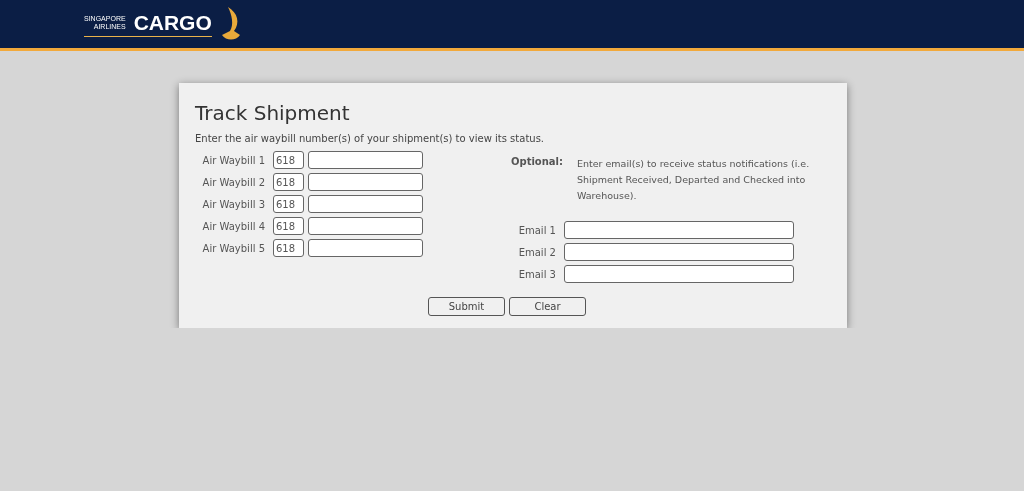  What do you see at coordinates (466, 306) in the screenshot?
I see `submit-button: Submit` at bounding box center [466, 306].